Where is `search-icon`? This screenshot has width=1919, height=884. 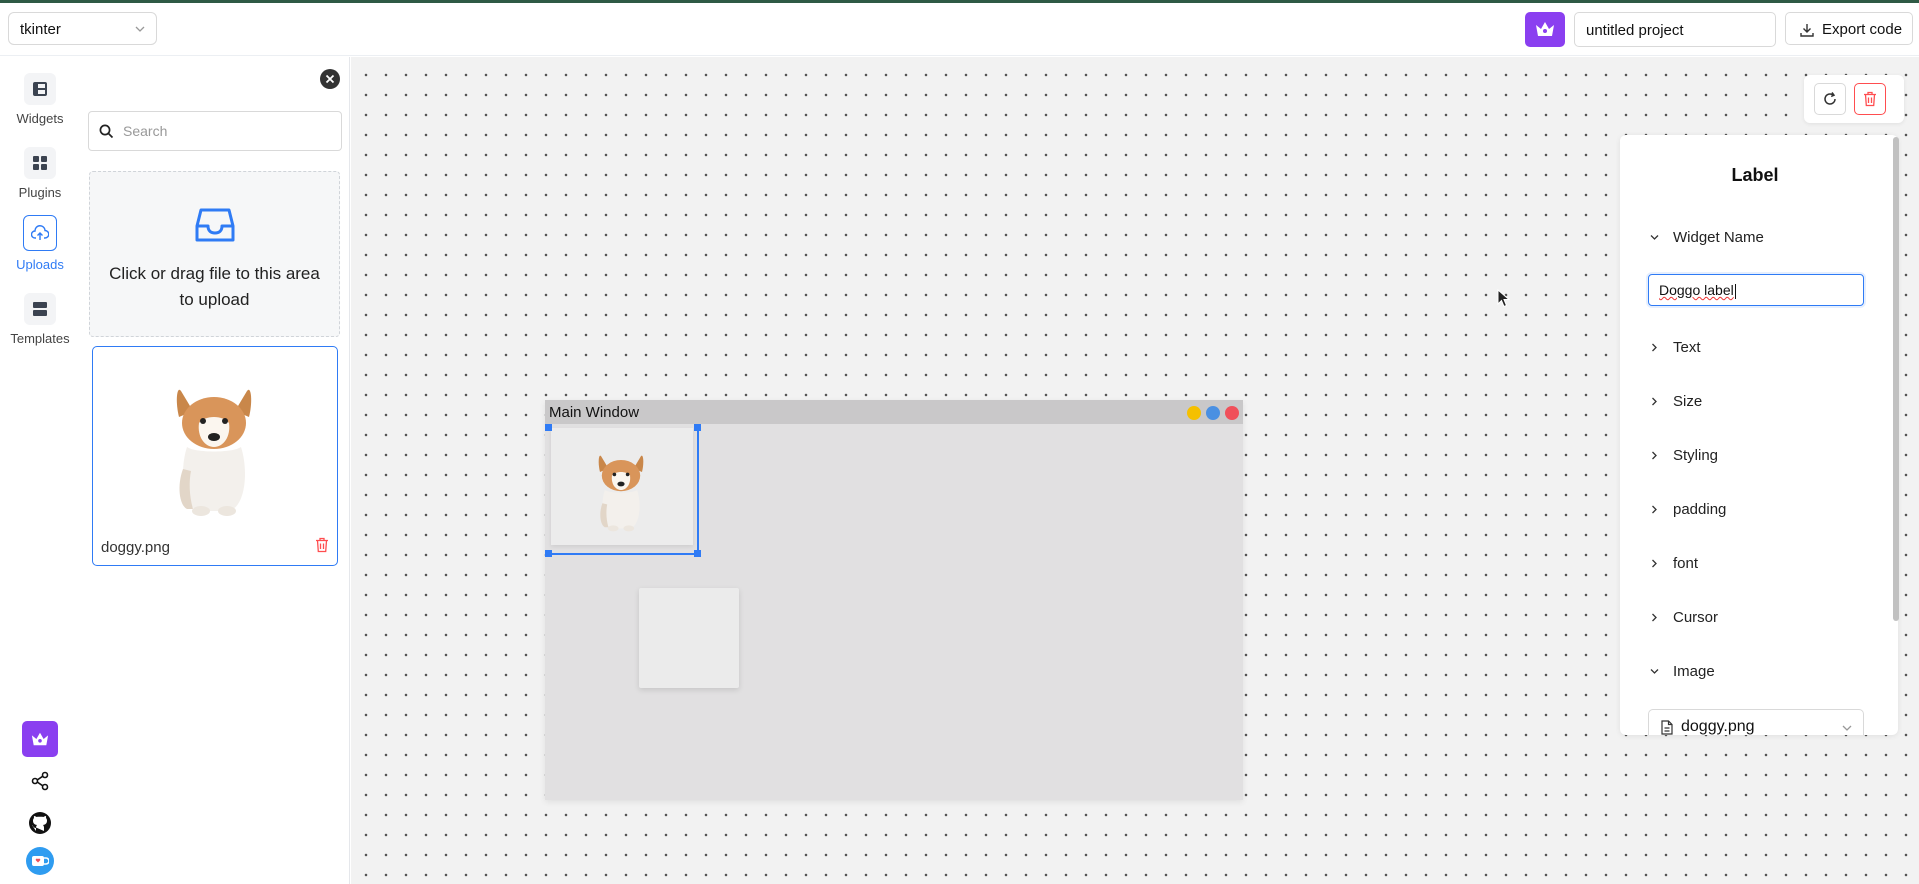 search-icon is located at coordinates (106, 131).